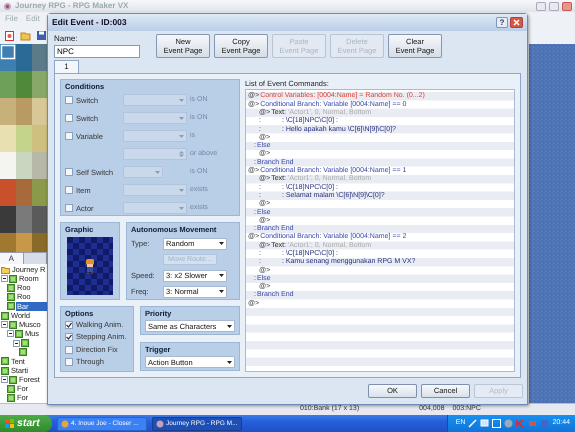 The height and width of the screenshot is (432, 575). I want to click on tileset-drawing, so click(23, 148).